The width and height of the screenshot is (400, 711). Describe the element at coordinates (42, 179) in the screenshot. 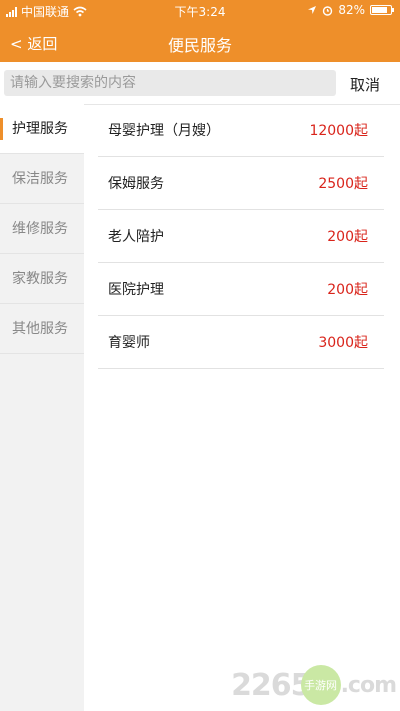

I see `sidebar-item-cleaning: 保洁服务` at that location.